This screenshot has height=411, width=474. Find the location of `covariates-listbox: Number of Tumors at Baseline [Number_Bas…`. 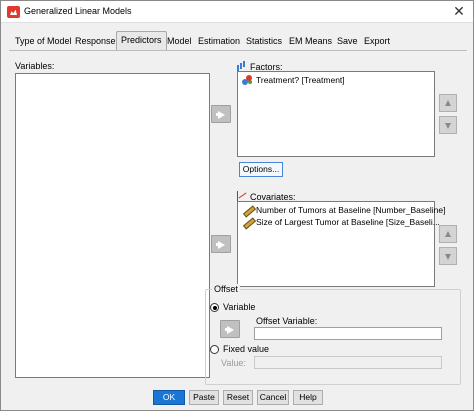

covariates-listbox: Number of Tumors at Baseline [Number_Bas… is located at coordinates (341, 244).